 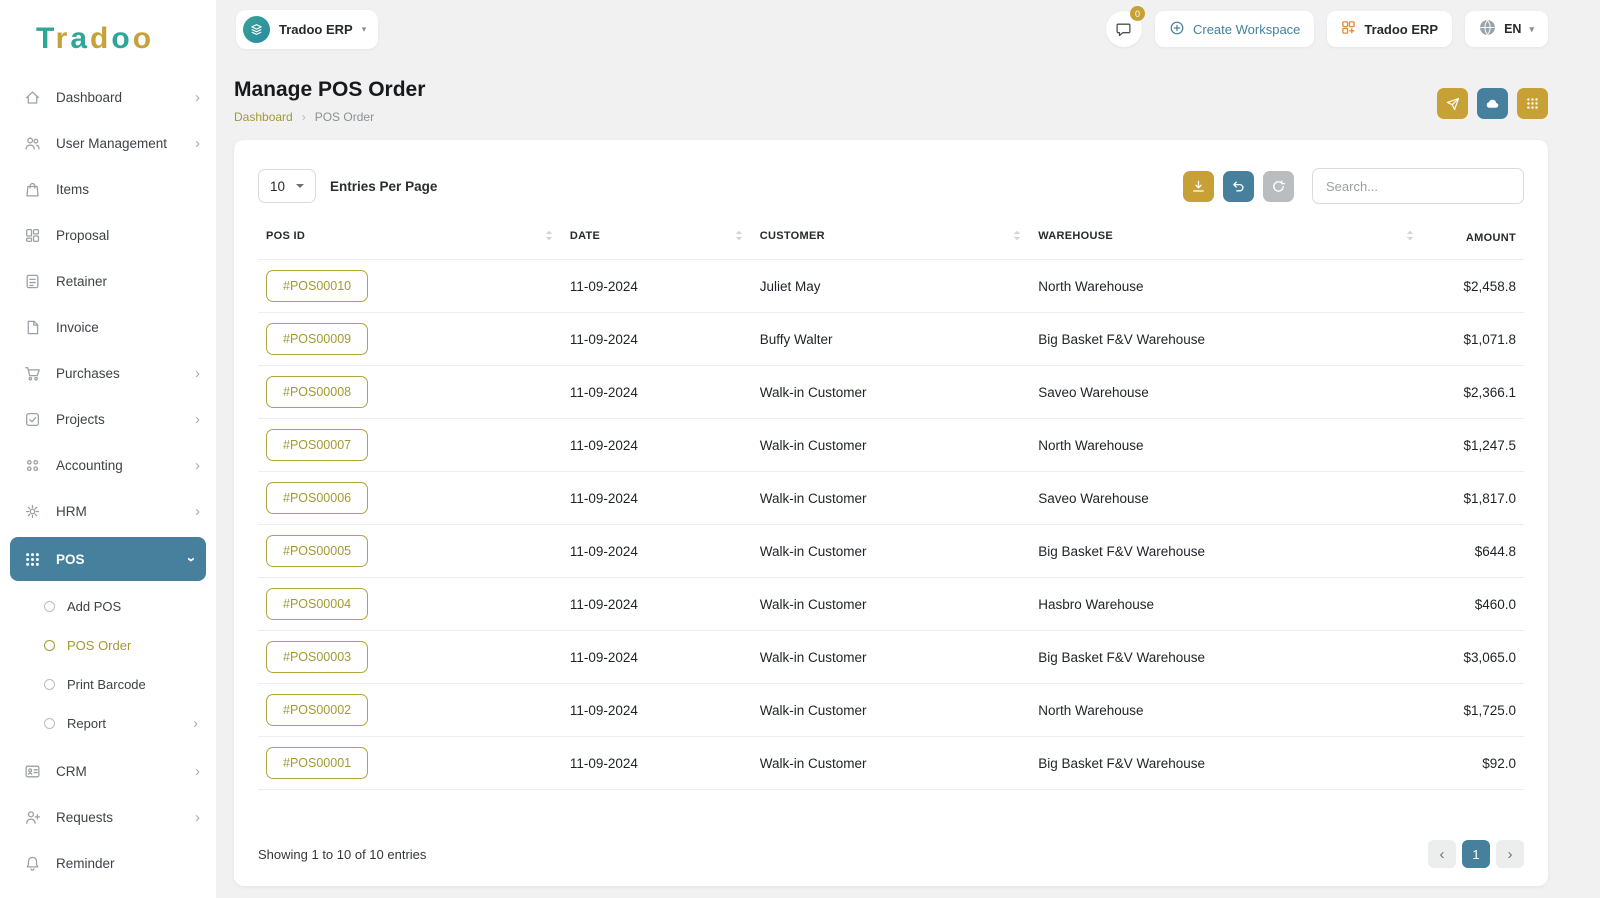 What do you see at coordinates (316, 29) in the screenshot?
I see `workspace-name: Tradoo ERP` at bounding box center [316, 29].